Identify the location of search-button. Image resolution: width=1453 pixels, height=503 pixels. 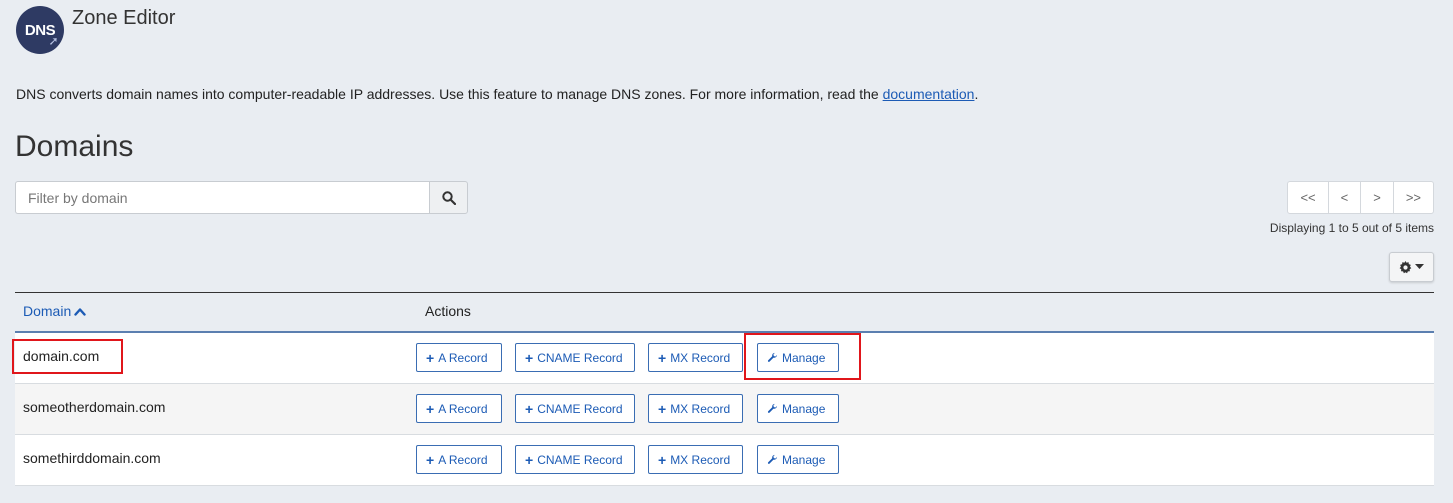
(448, 197).